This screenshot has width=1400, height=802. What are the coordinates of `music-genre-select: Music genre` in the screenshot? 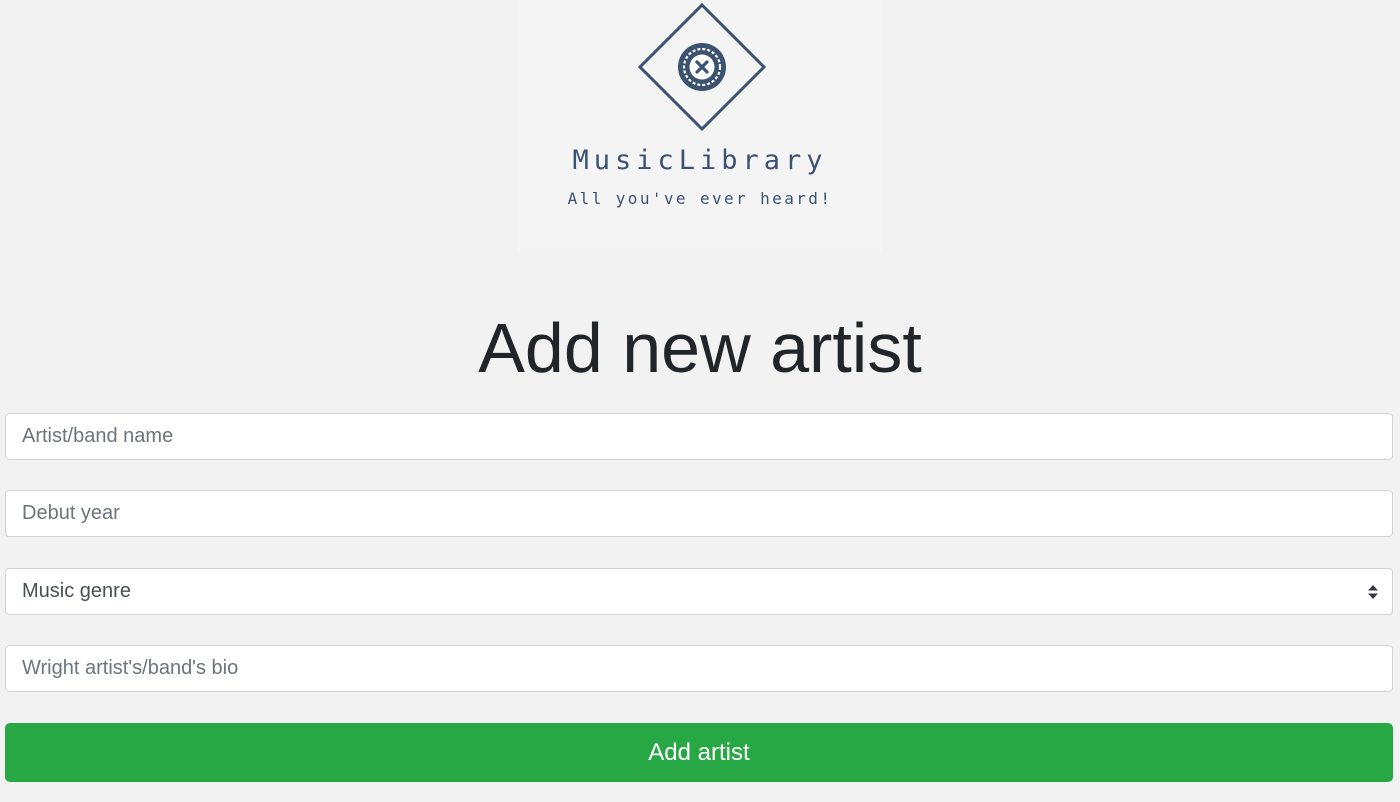 It's located at (699, 591).